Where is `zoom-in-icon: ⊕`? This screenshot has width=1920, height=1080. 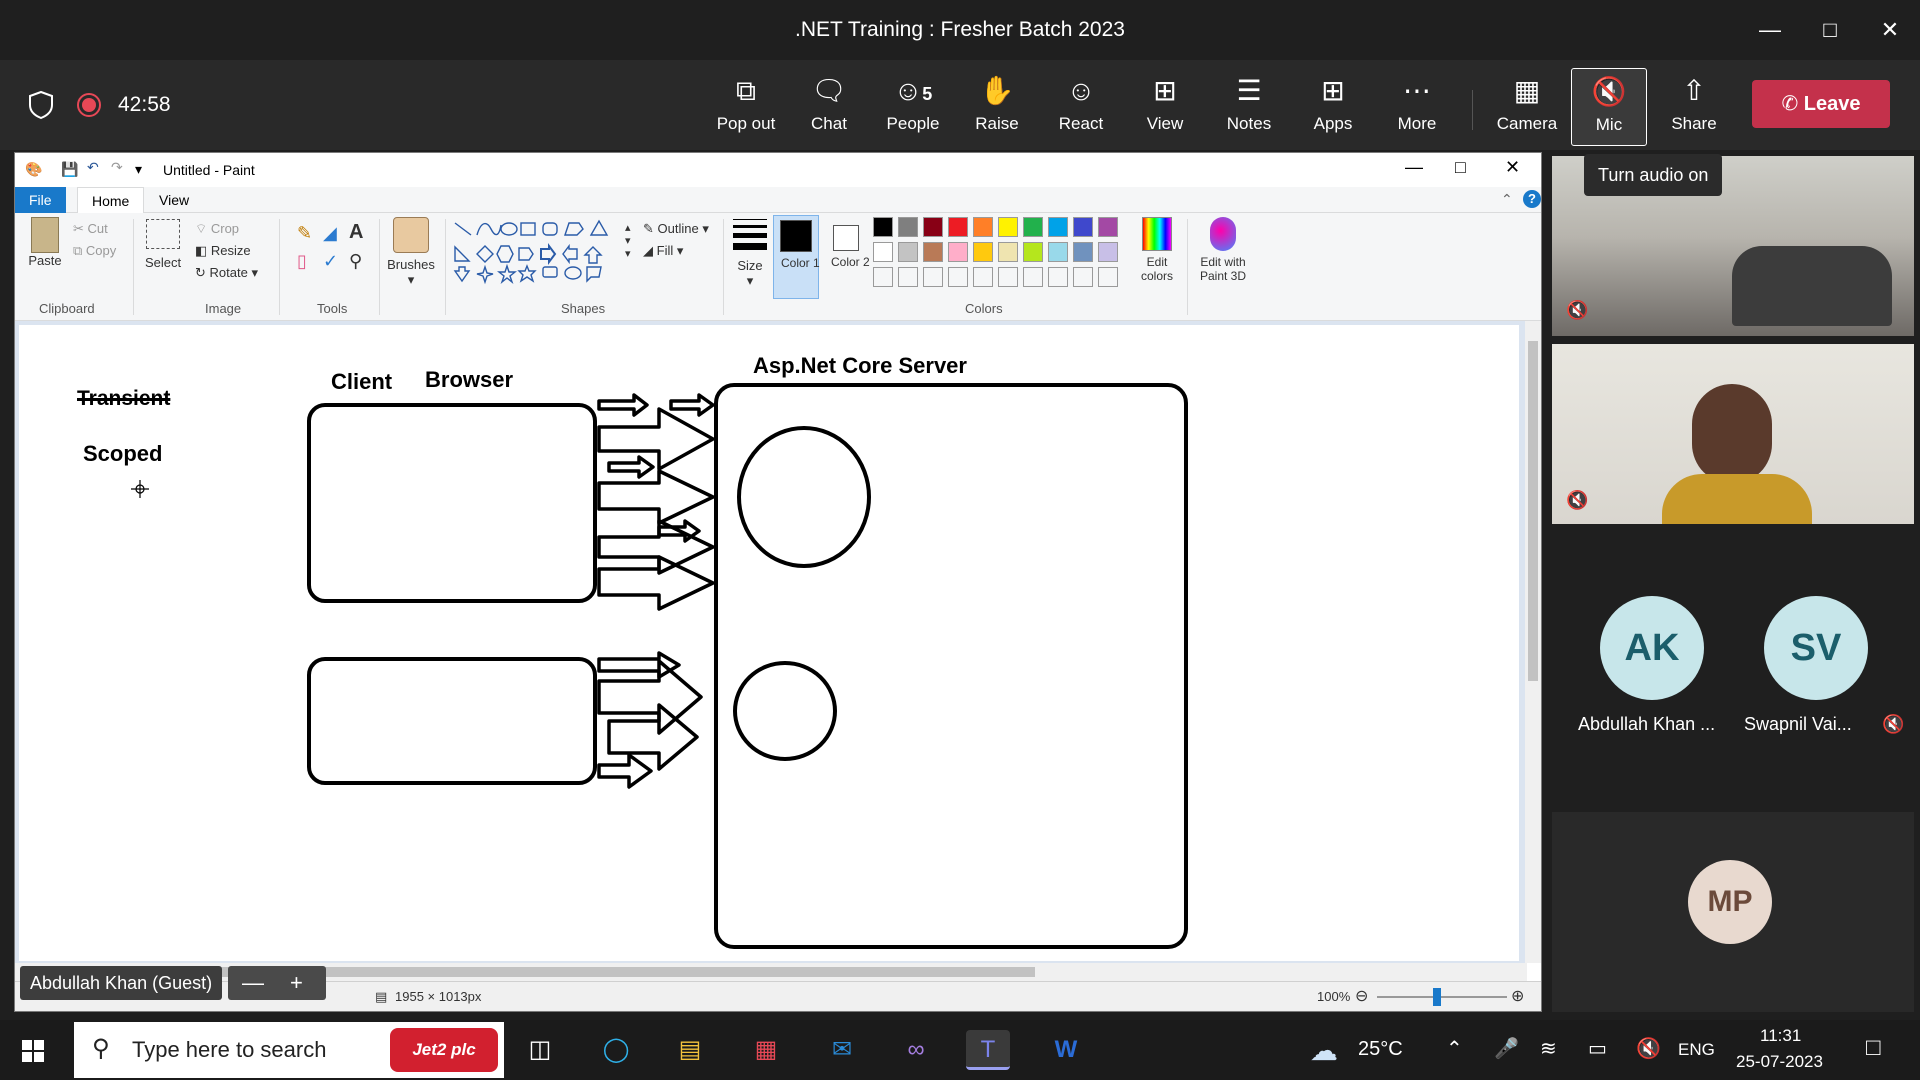 zoom-in-icon: ⊕ is located at coordinates (1517, 996).